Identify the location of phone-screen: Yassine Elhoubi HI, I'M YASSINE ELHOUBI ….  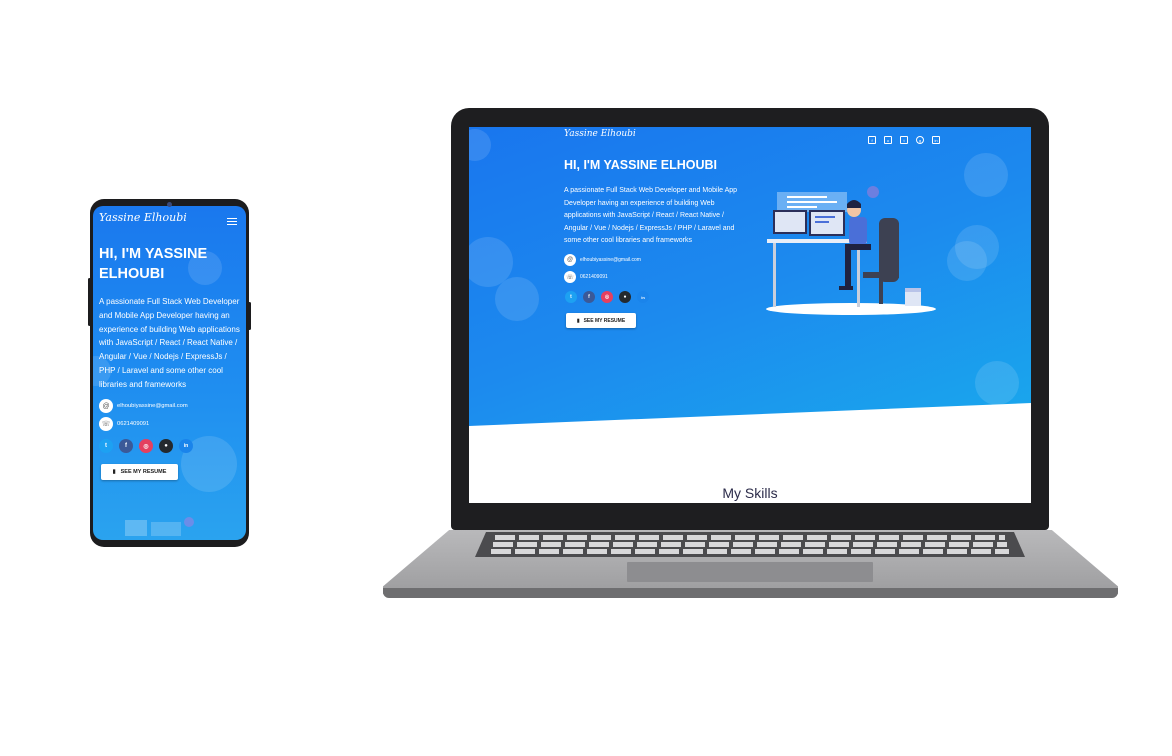
(169, 373).